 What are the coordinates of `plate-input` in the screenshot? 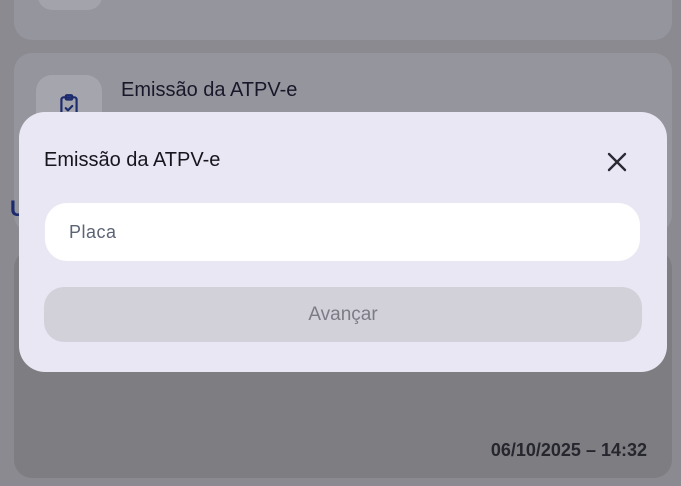 It's located at (342, 232).